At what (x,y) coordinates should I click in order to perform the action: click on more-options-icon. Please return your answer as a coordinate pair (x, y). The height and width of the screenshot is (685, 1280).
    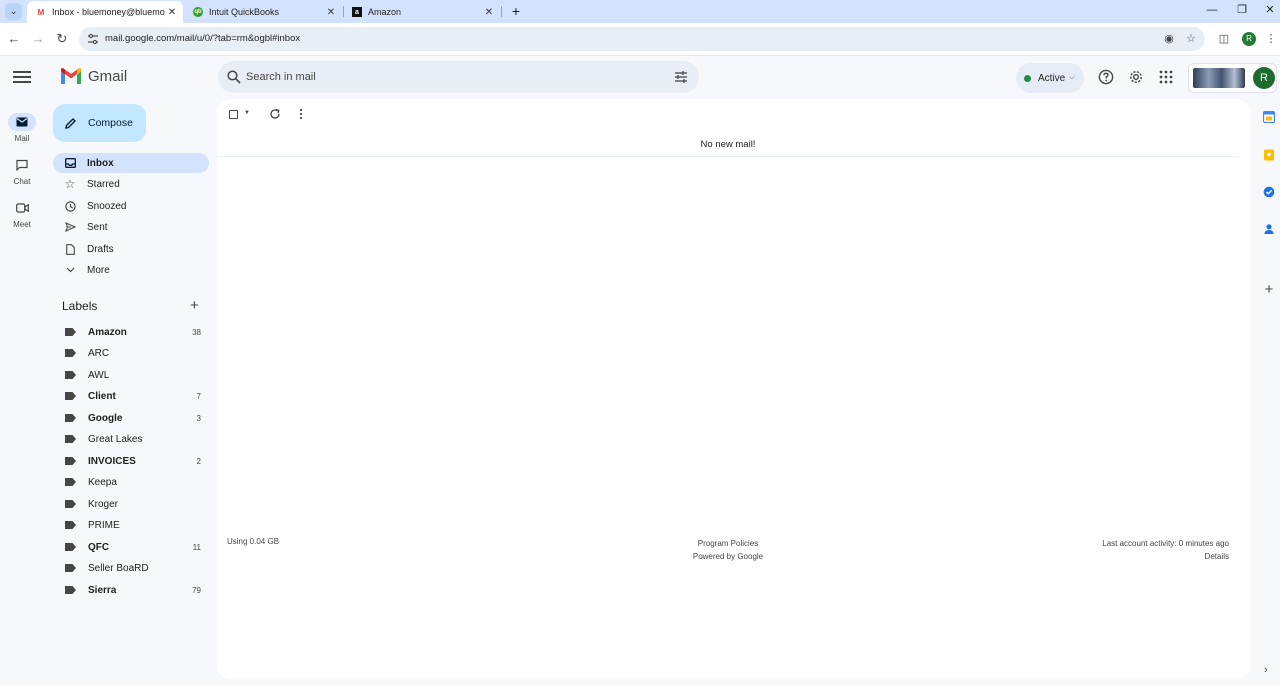
    Looking at the image, I should click on (301, 114).